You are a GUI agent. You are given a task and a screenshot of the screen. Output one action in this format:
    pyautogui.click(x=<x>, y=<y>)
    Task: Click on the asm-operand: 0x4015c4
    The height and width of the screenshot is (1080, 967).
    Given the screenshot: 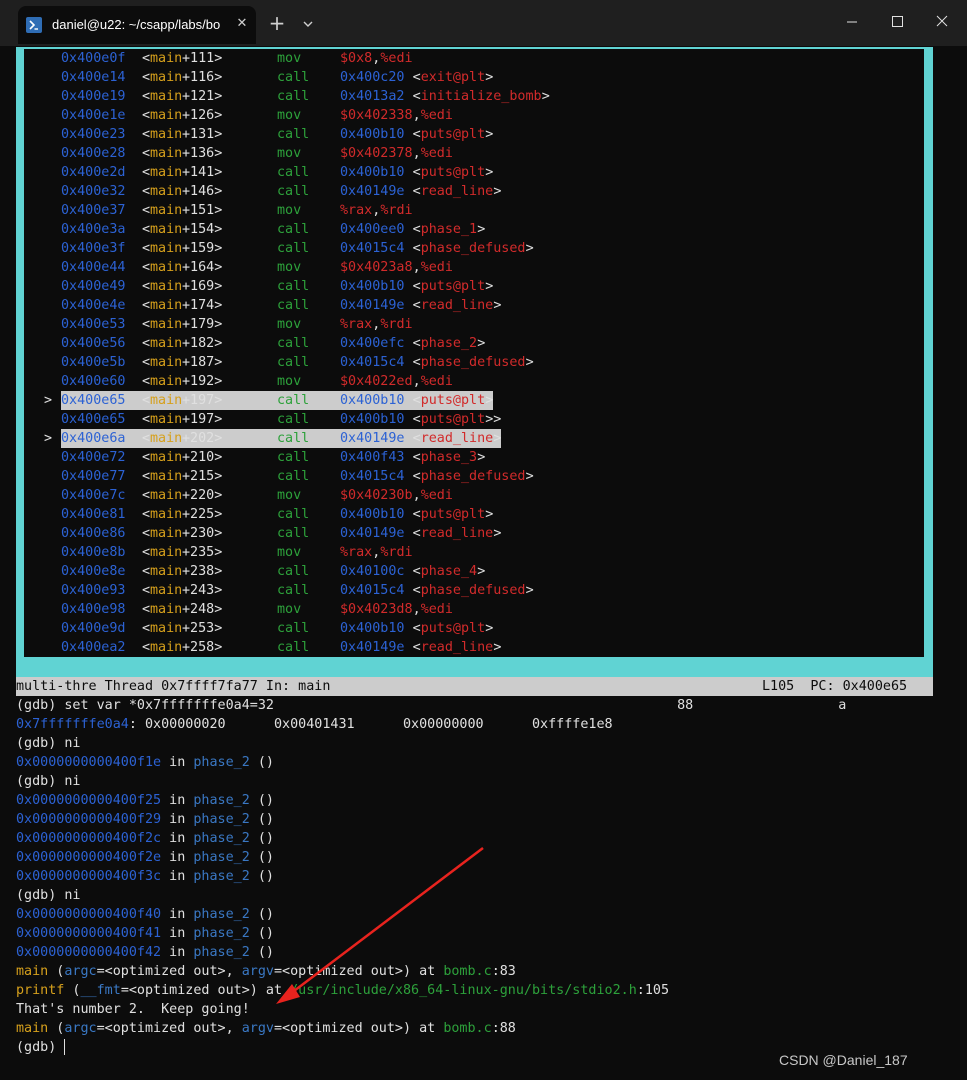 What is the action you would take?
    pyautogui.click(x=372, y=248)
    